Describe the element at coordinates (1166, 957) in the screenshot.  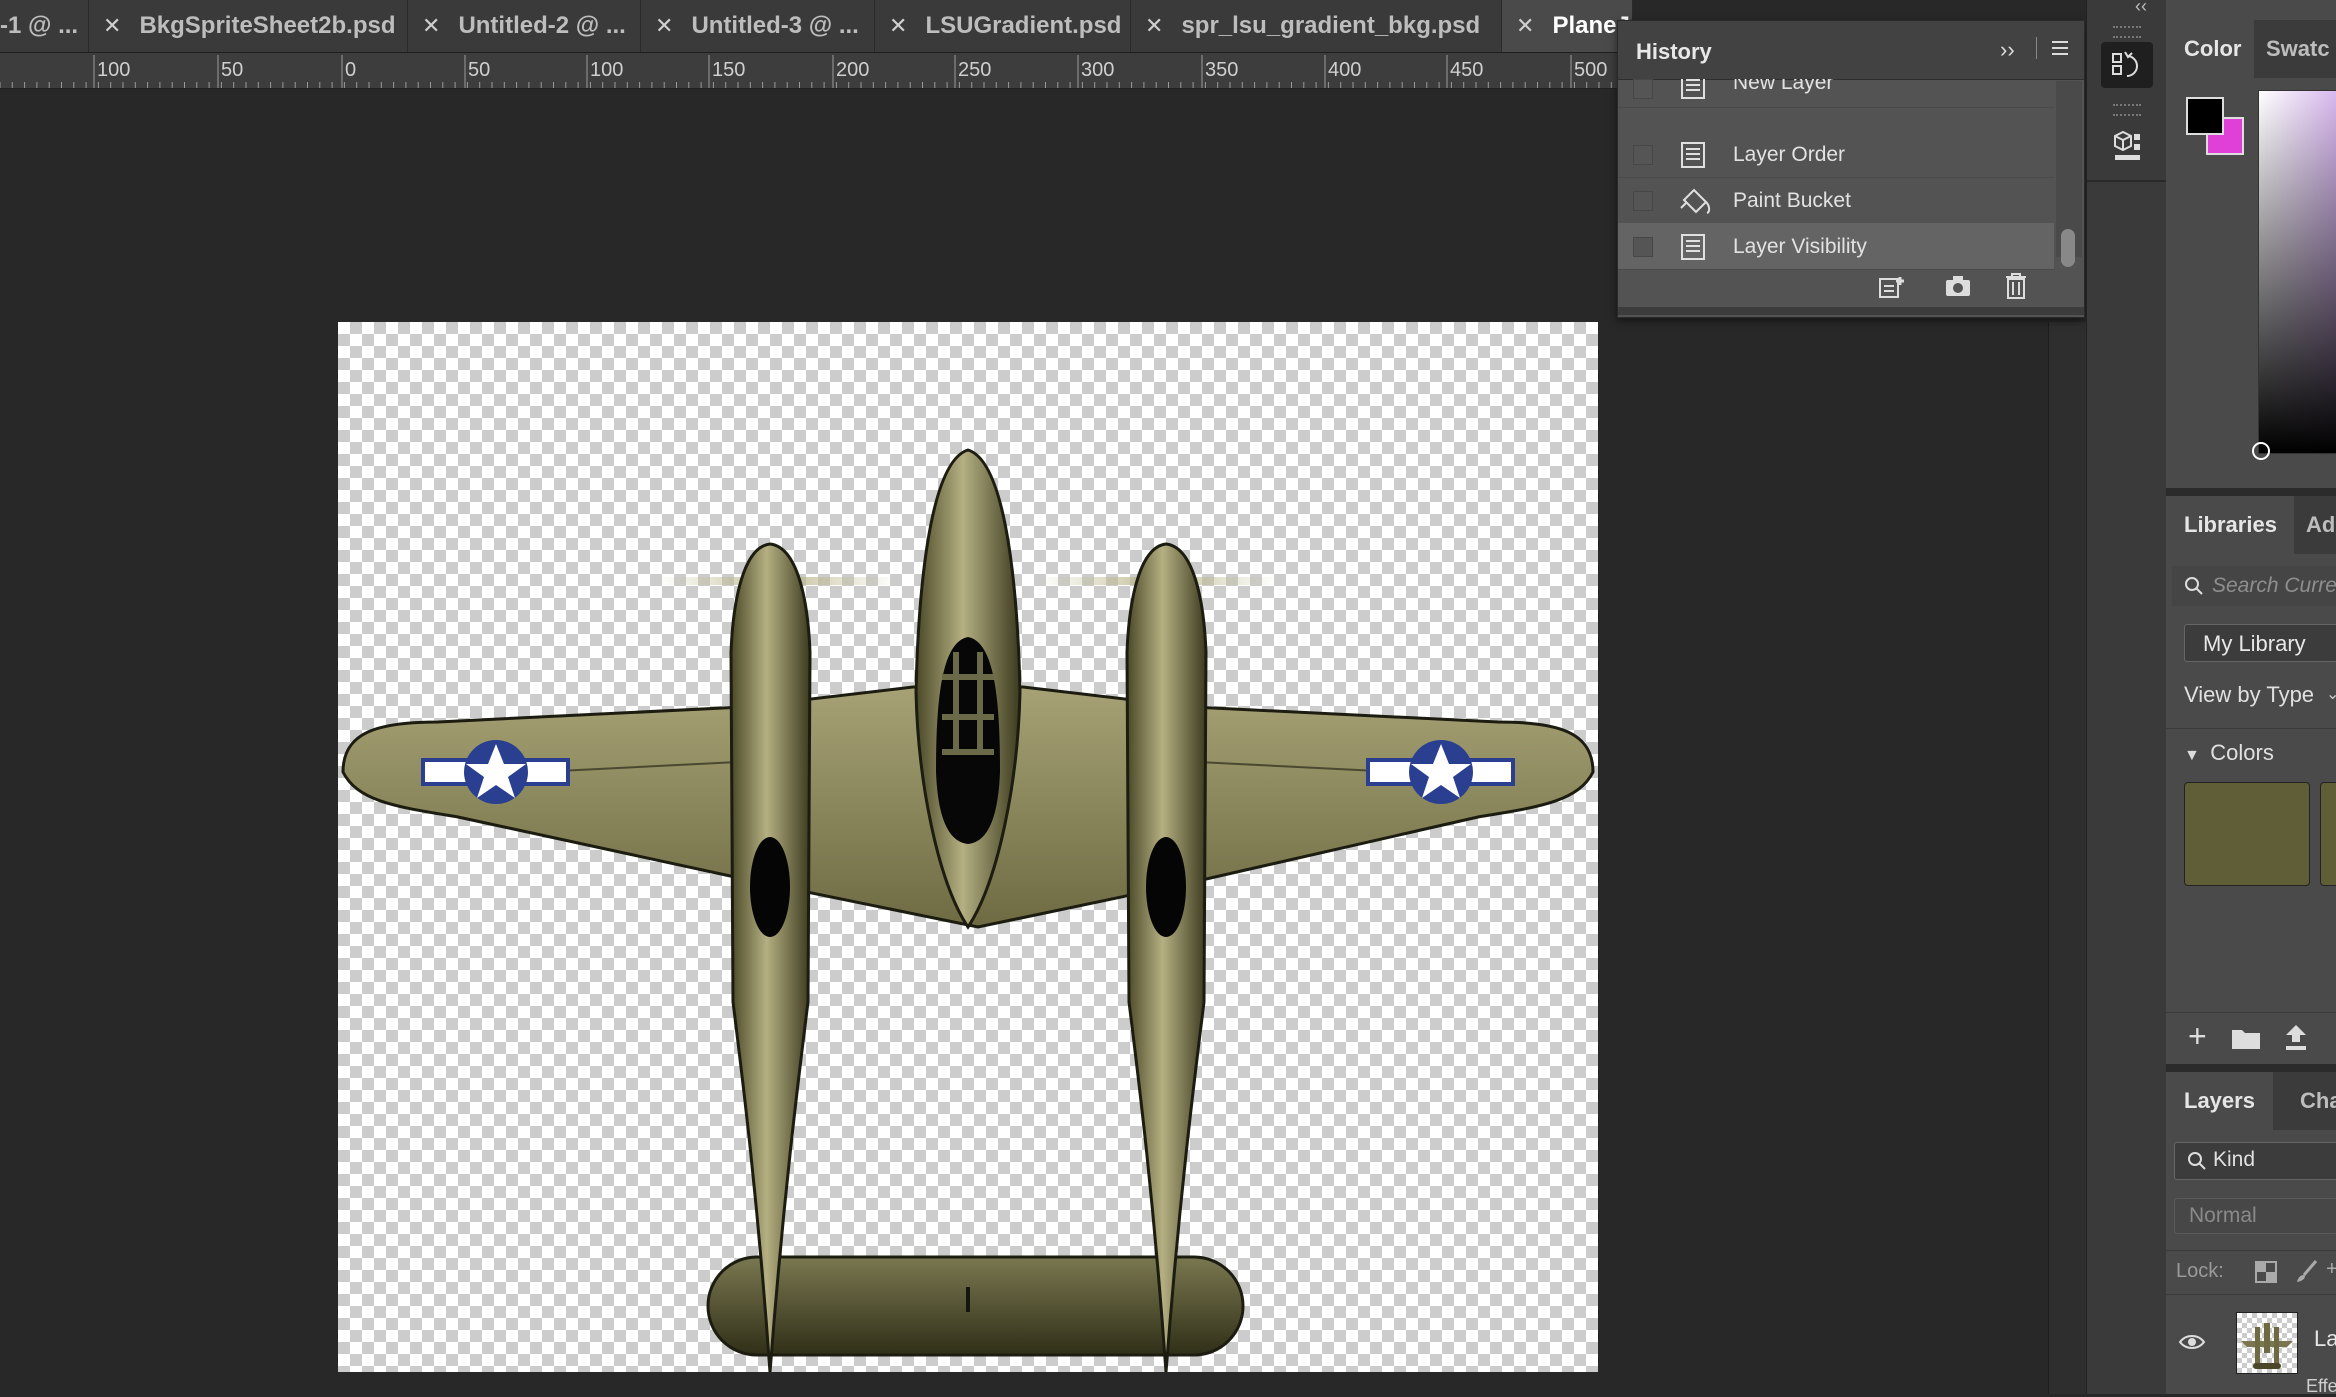
I see `right-engine-boom` at that location.